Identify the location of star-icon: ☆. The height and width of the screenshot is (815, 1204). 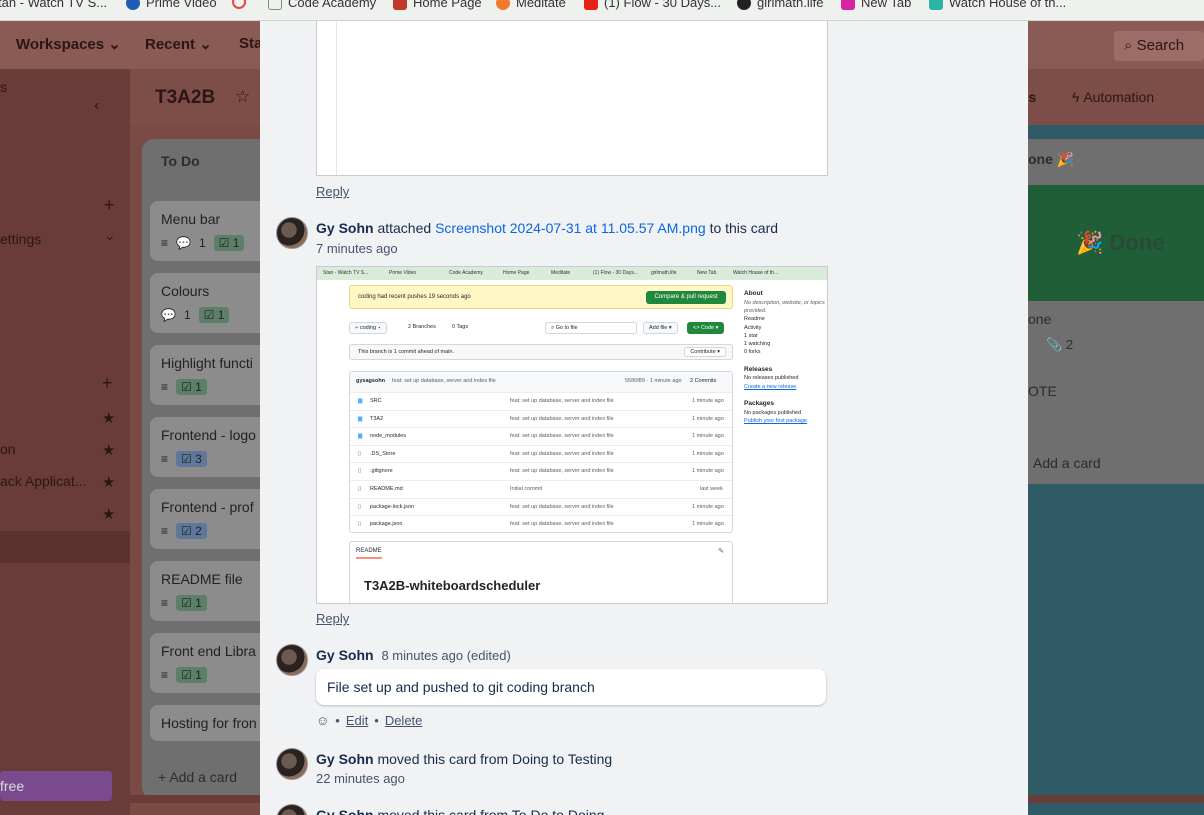
(242, 97).